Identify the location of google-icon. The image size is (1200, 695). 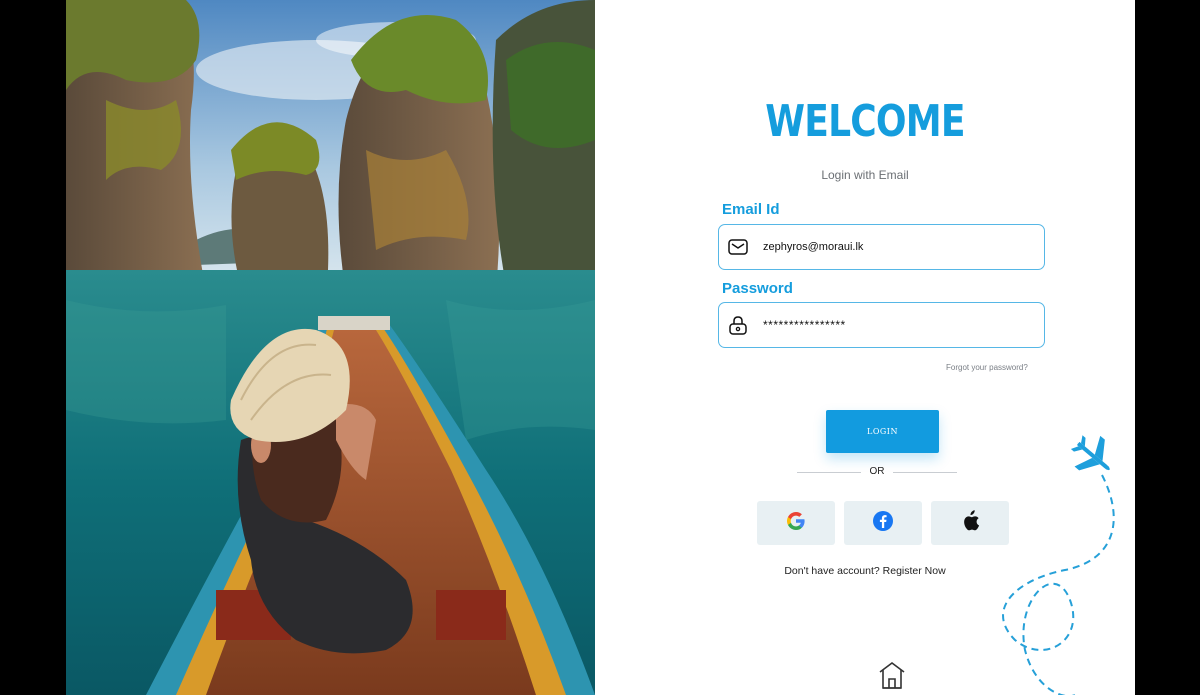
(796, 523).